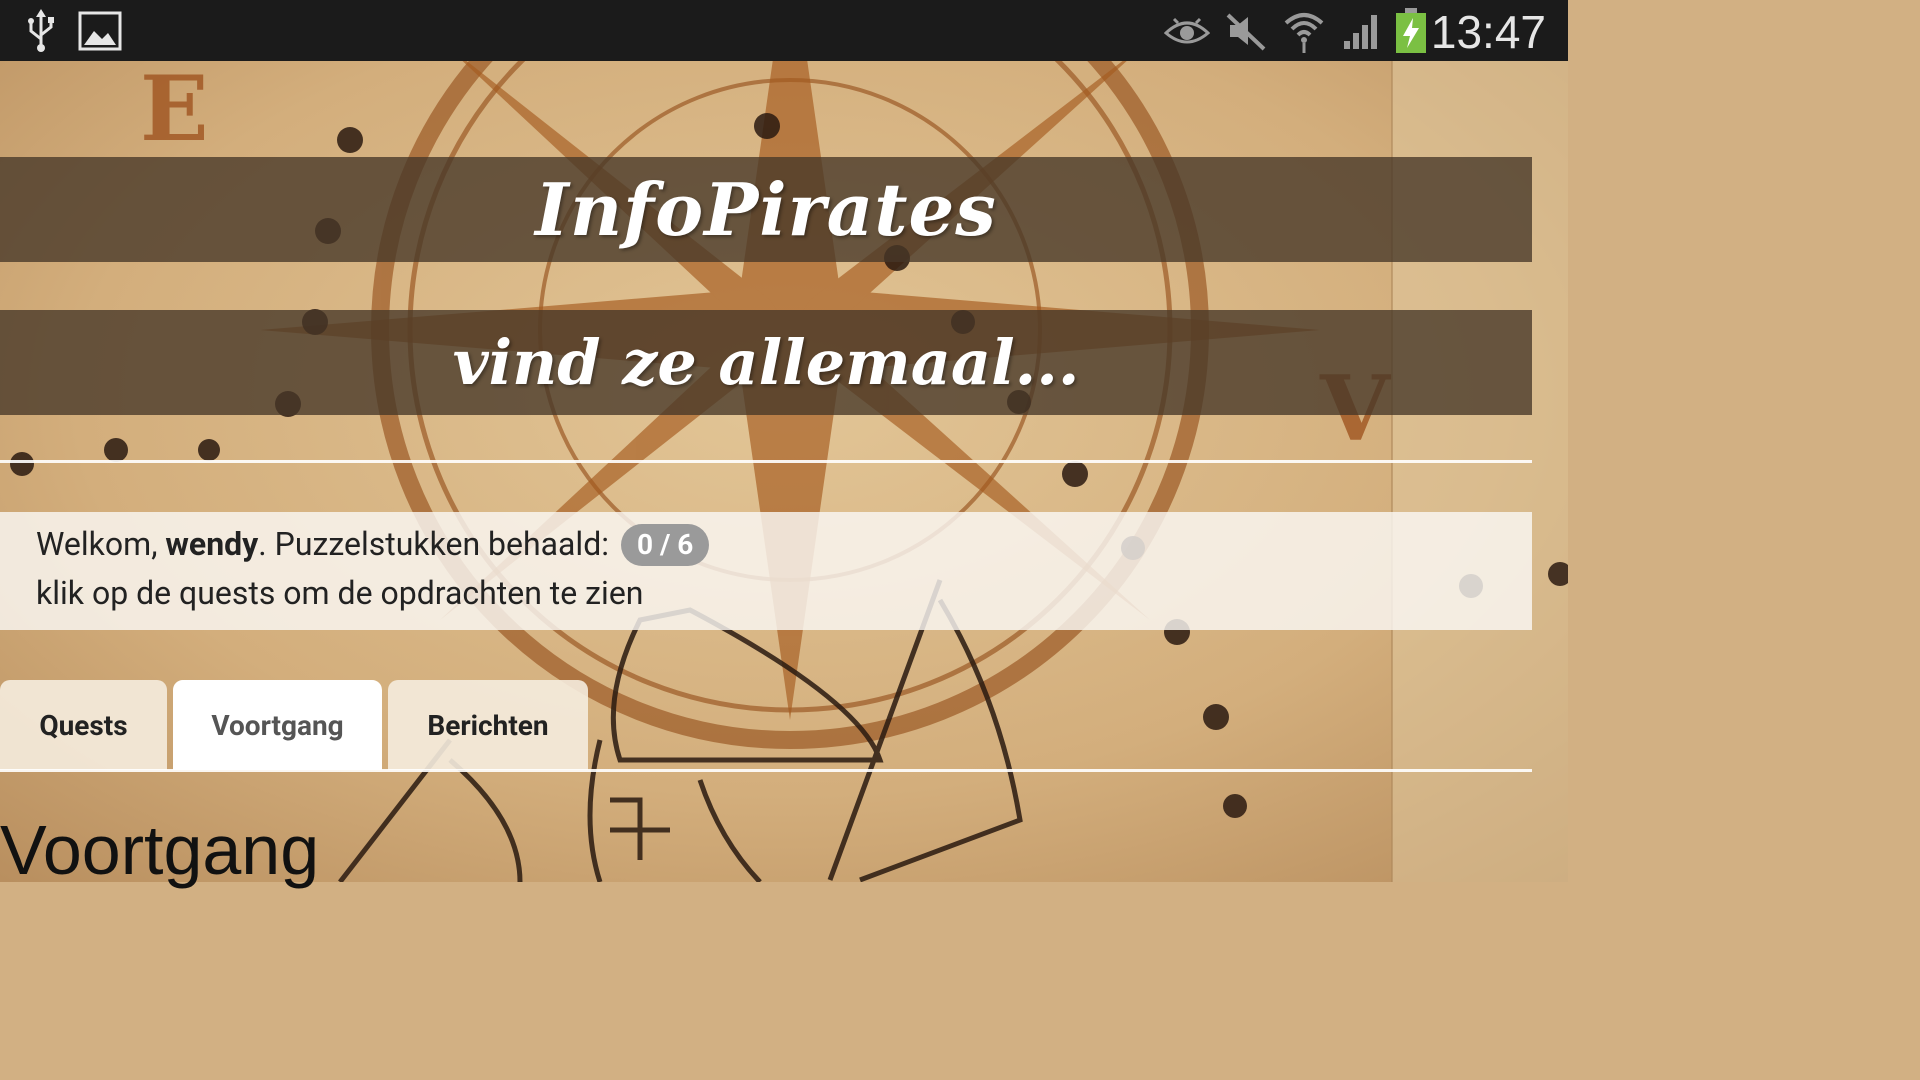 The image size is (1920, 1080). What do you see at coordinates (100, 30) in the screenshot?
I see `image-icon` at bounding box center [100, 30].